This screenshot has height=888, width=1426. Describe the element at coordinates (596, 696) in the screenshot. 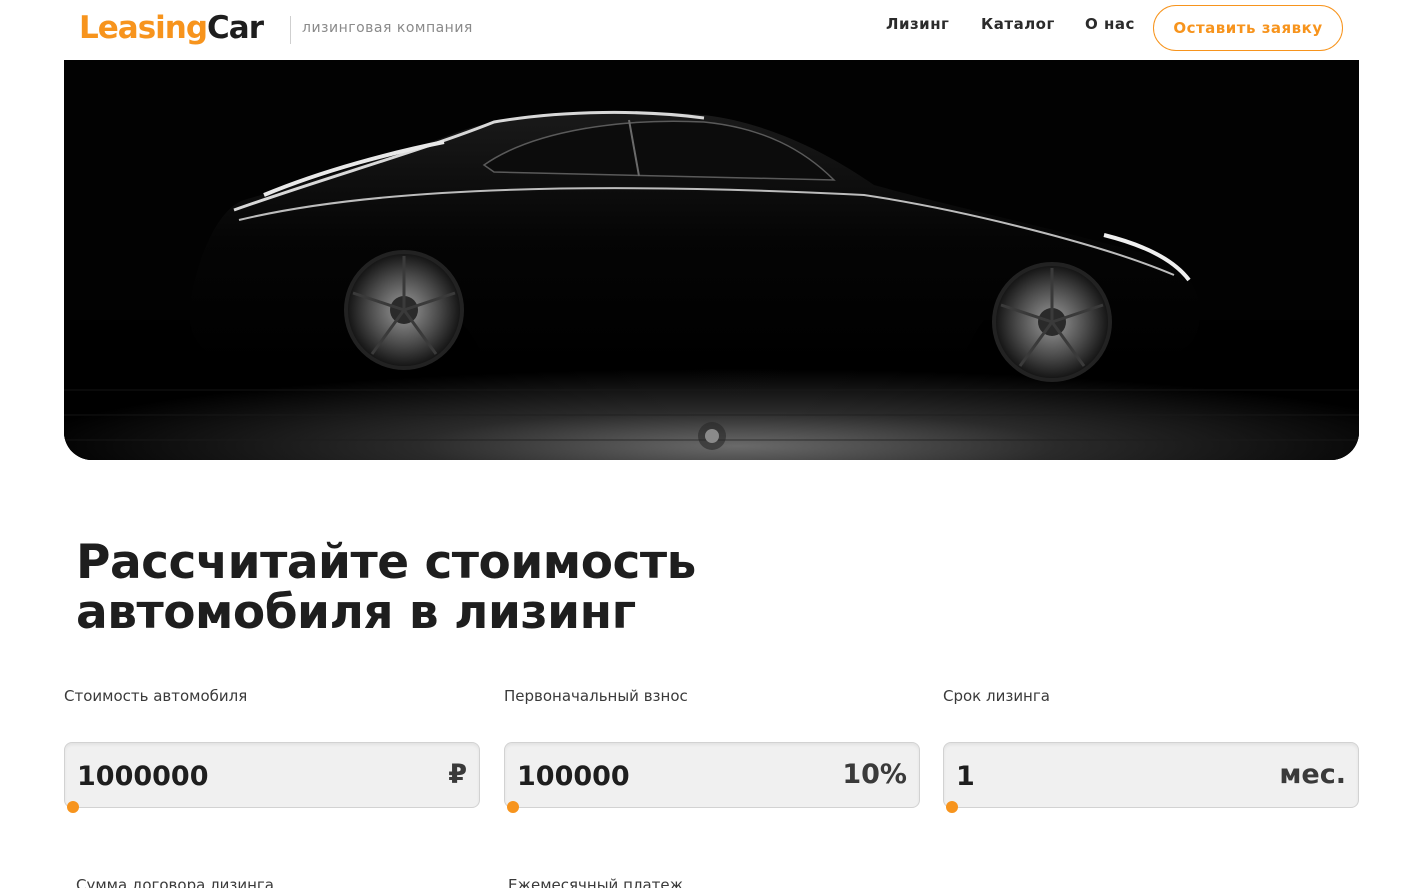

I see `down-payment-label: Первоначальный взнос` at that location.